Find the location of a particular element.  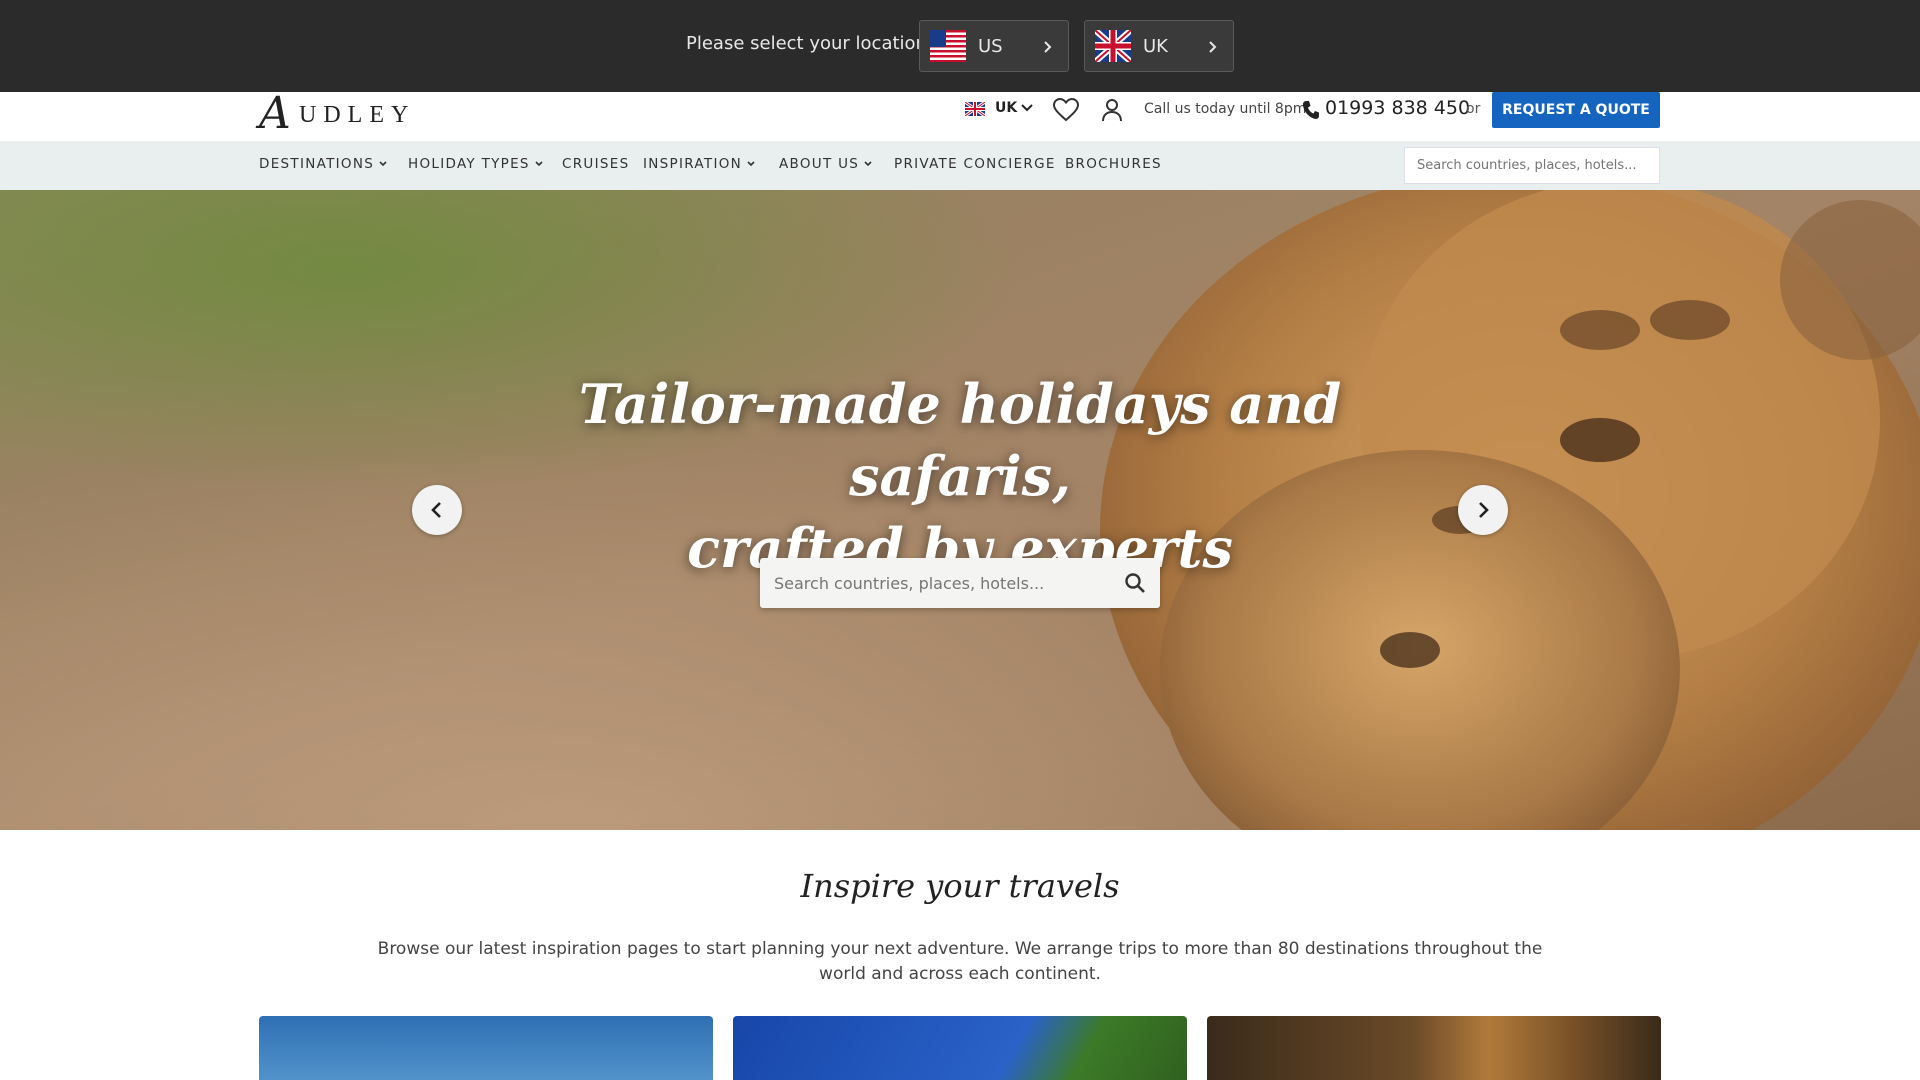

location-uk-label: UK is located at coordinates (1155, 46).